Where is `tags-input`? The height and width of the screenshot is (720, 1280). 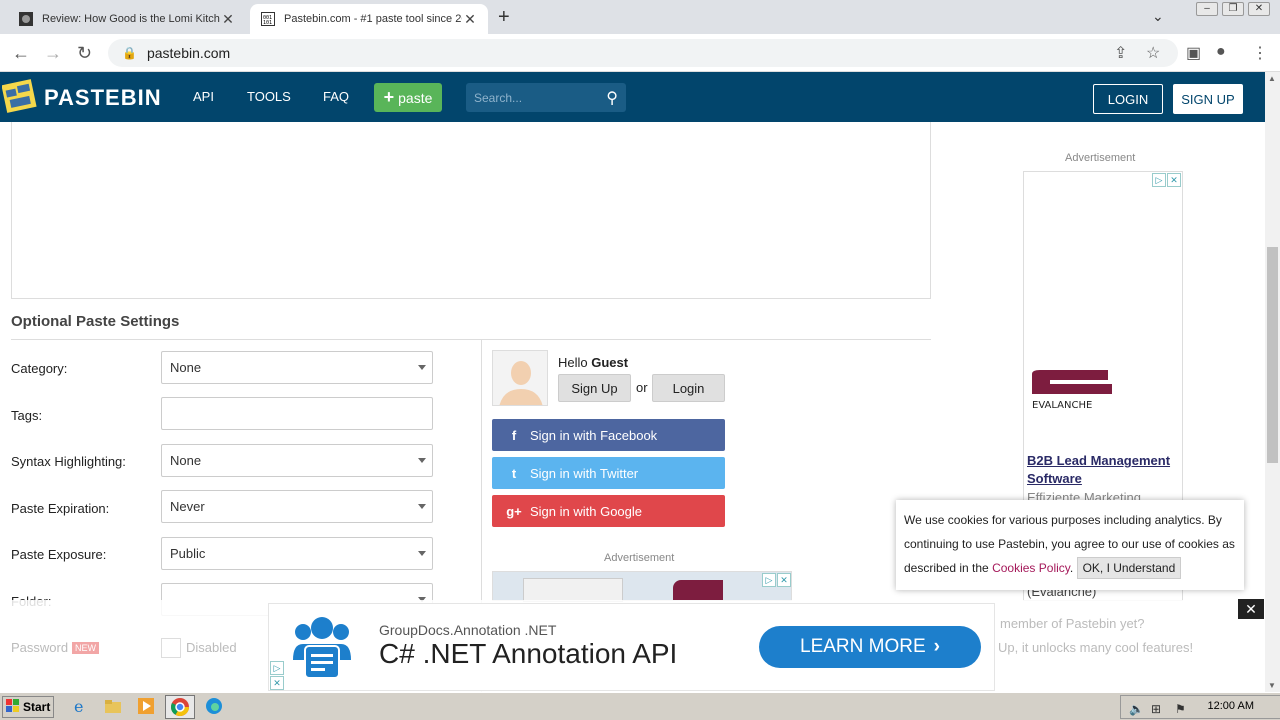
tags-input is located at coordinates (297, 413).